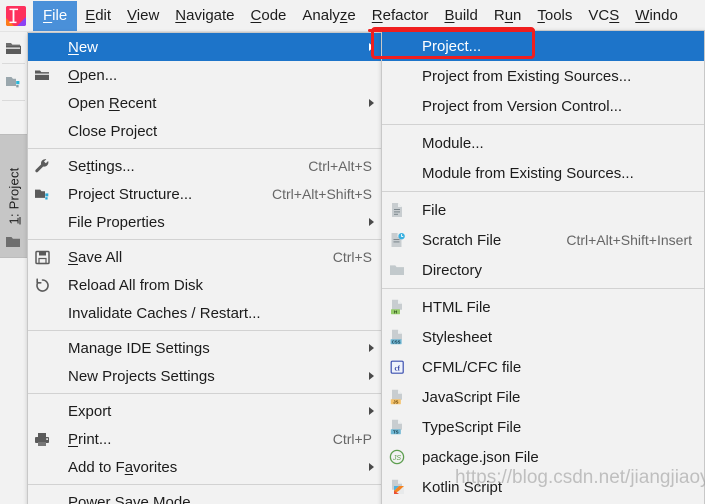 This screenshot has width=705, height=504. Describe the element at coordinates (400, 16) in the screenshot. I see `menubar-item-refactor: Refactor` at that location.